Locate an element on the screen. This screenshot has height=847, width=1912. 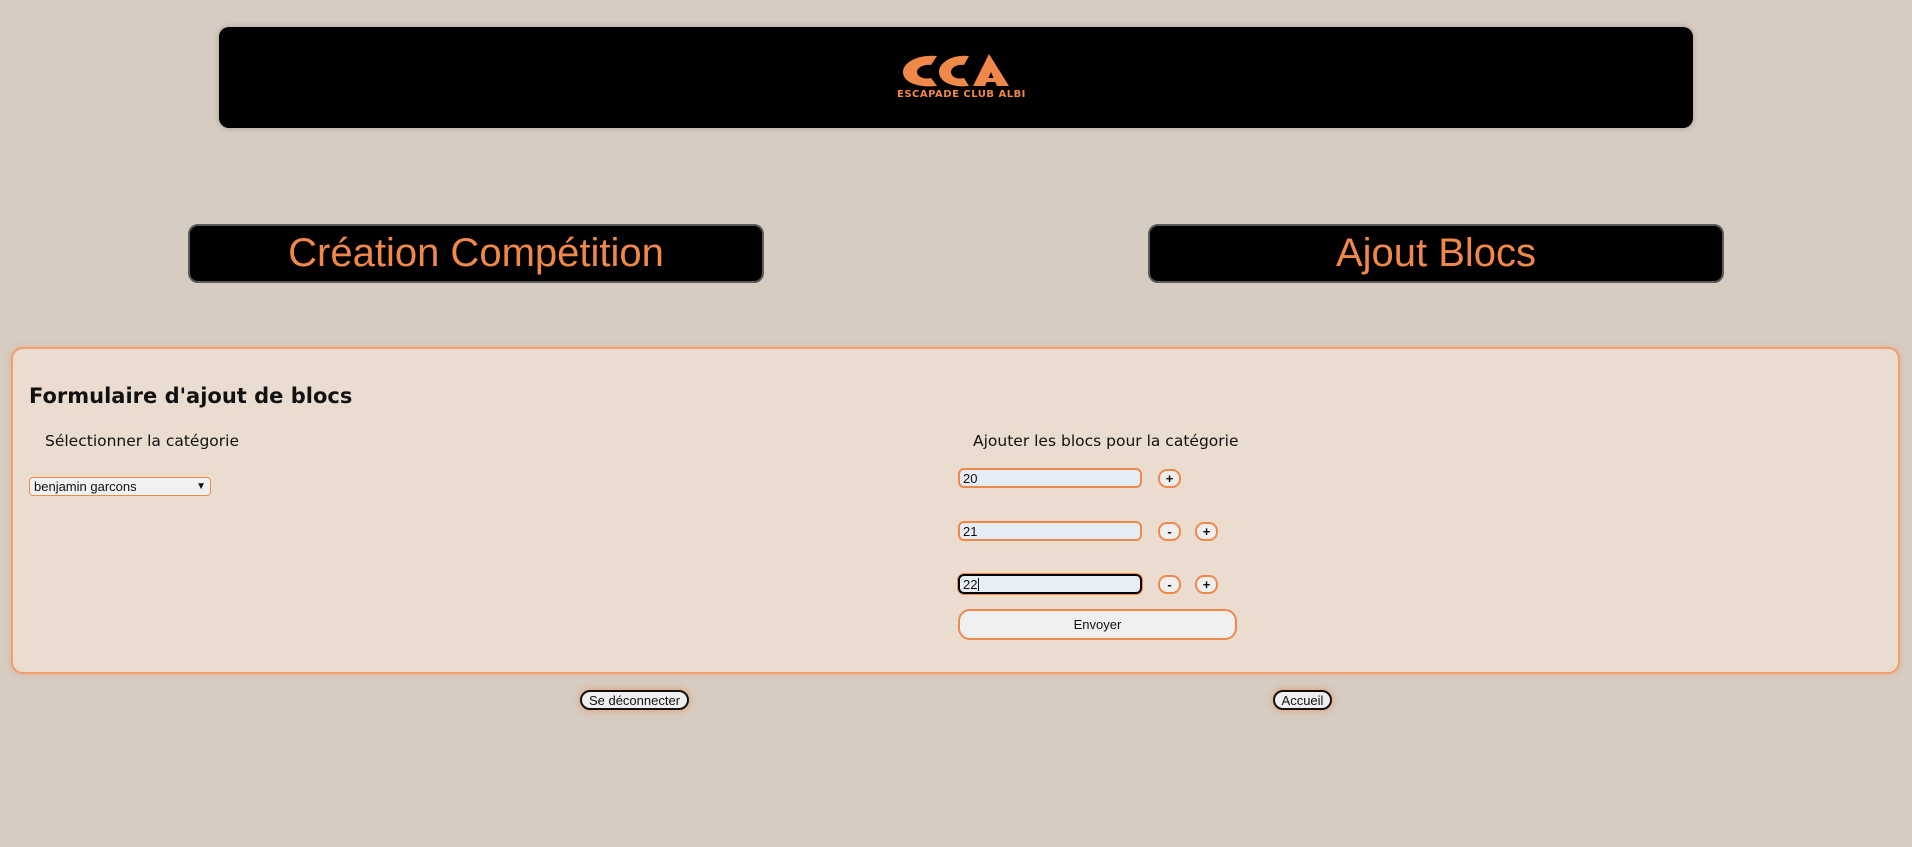
eca-logo-icon is located at coordinates (956, 69).